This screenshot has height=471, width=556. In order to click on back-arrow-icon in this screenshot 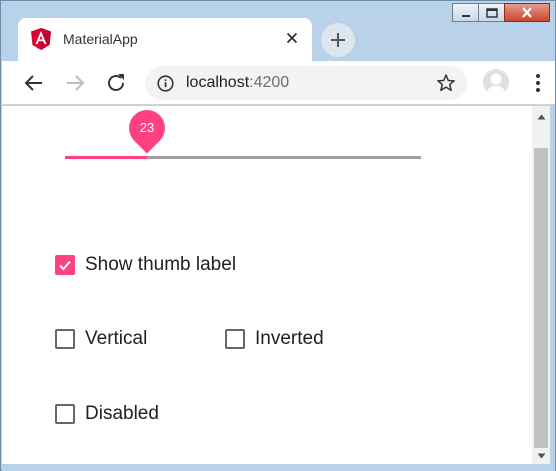, I will do `click(34, 83)`.